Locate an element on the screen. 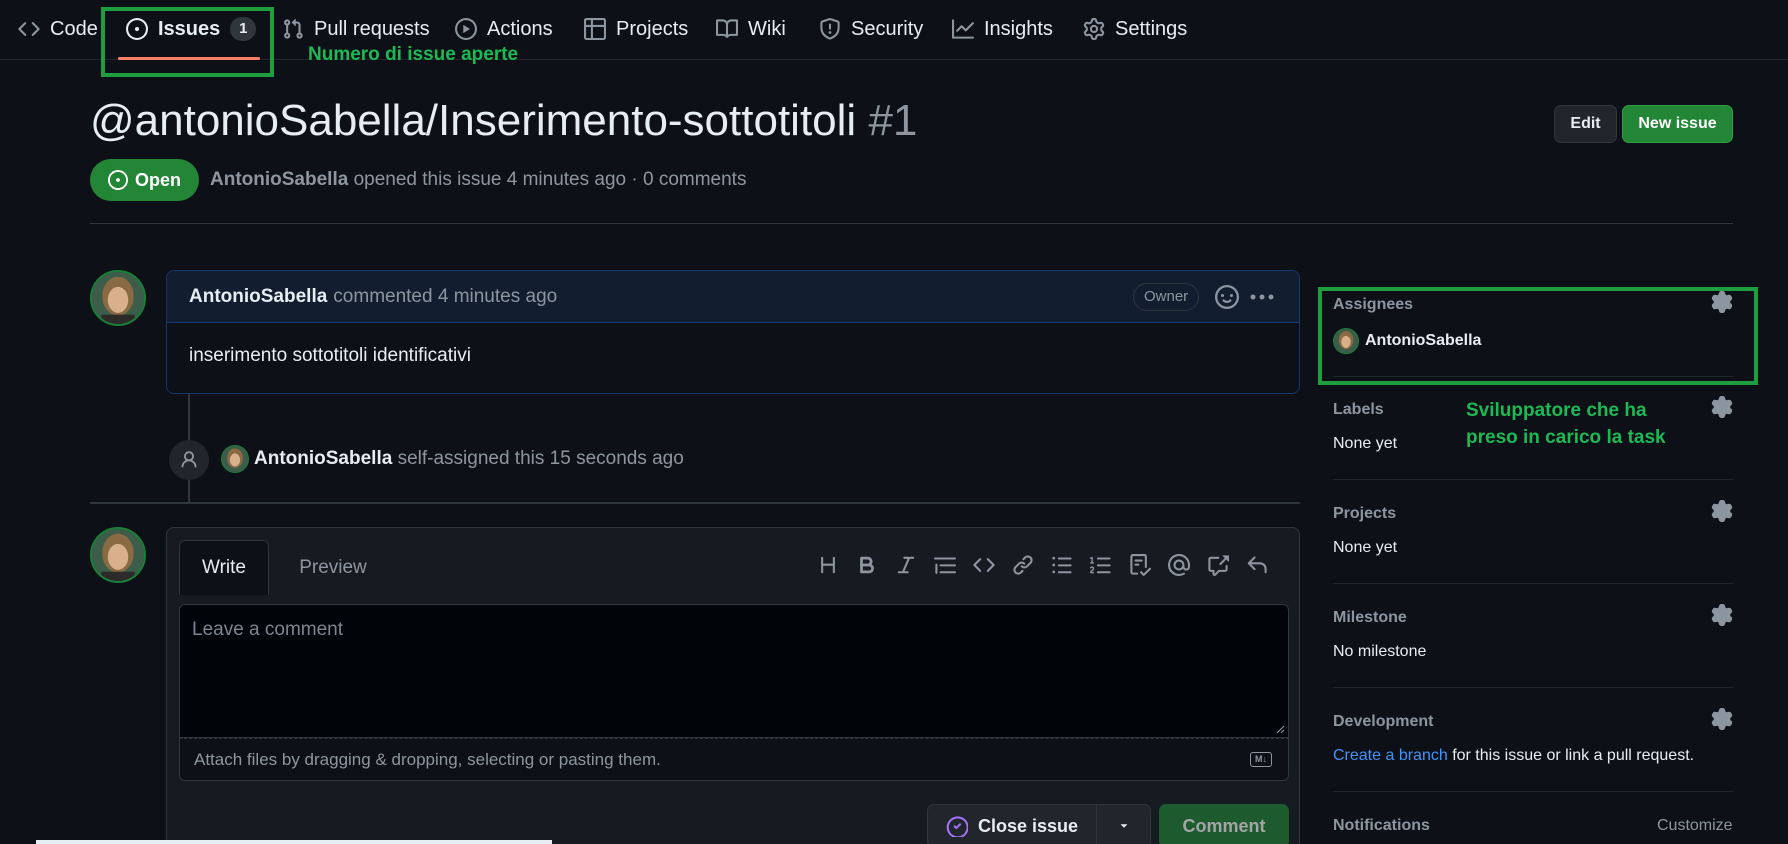 This screenshot has width=1788, height=844. close-options-dropdown is located at coordinates (1124, 824).